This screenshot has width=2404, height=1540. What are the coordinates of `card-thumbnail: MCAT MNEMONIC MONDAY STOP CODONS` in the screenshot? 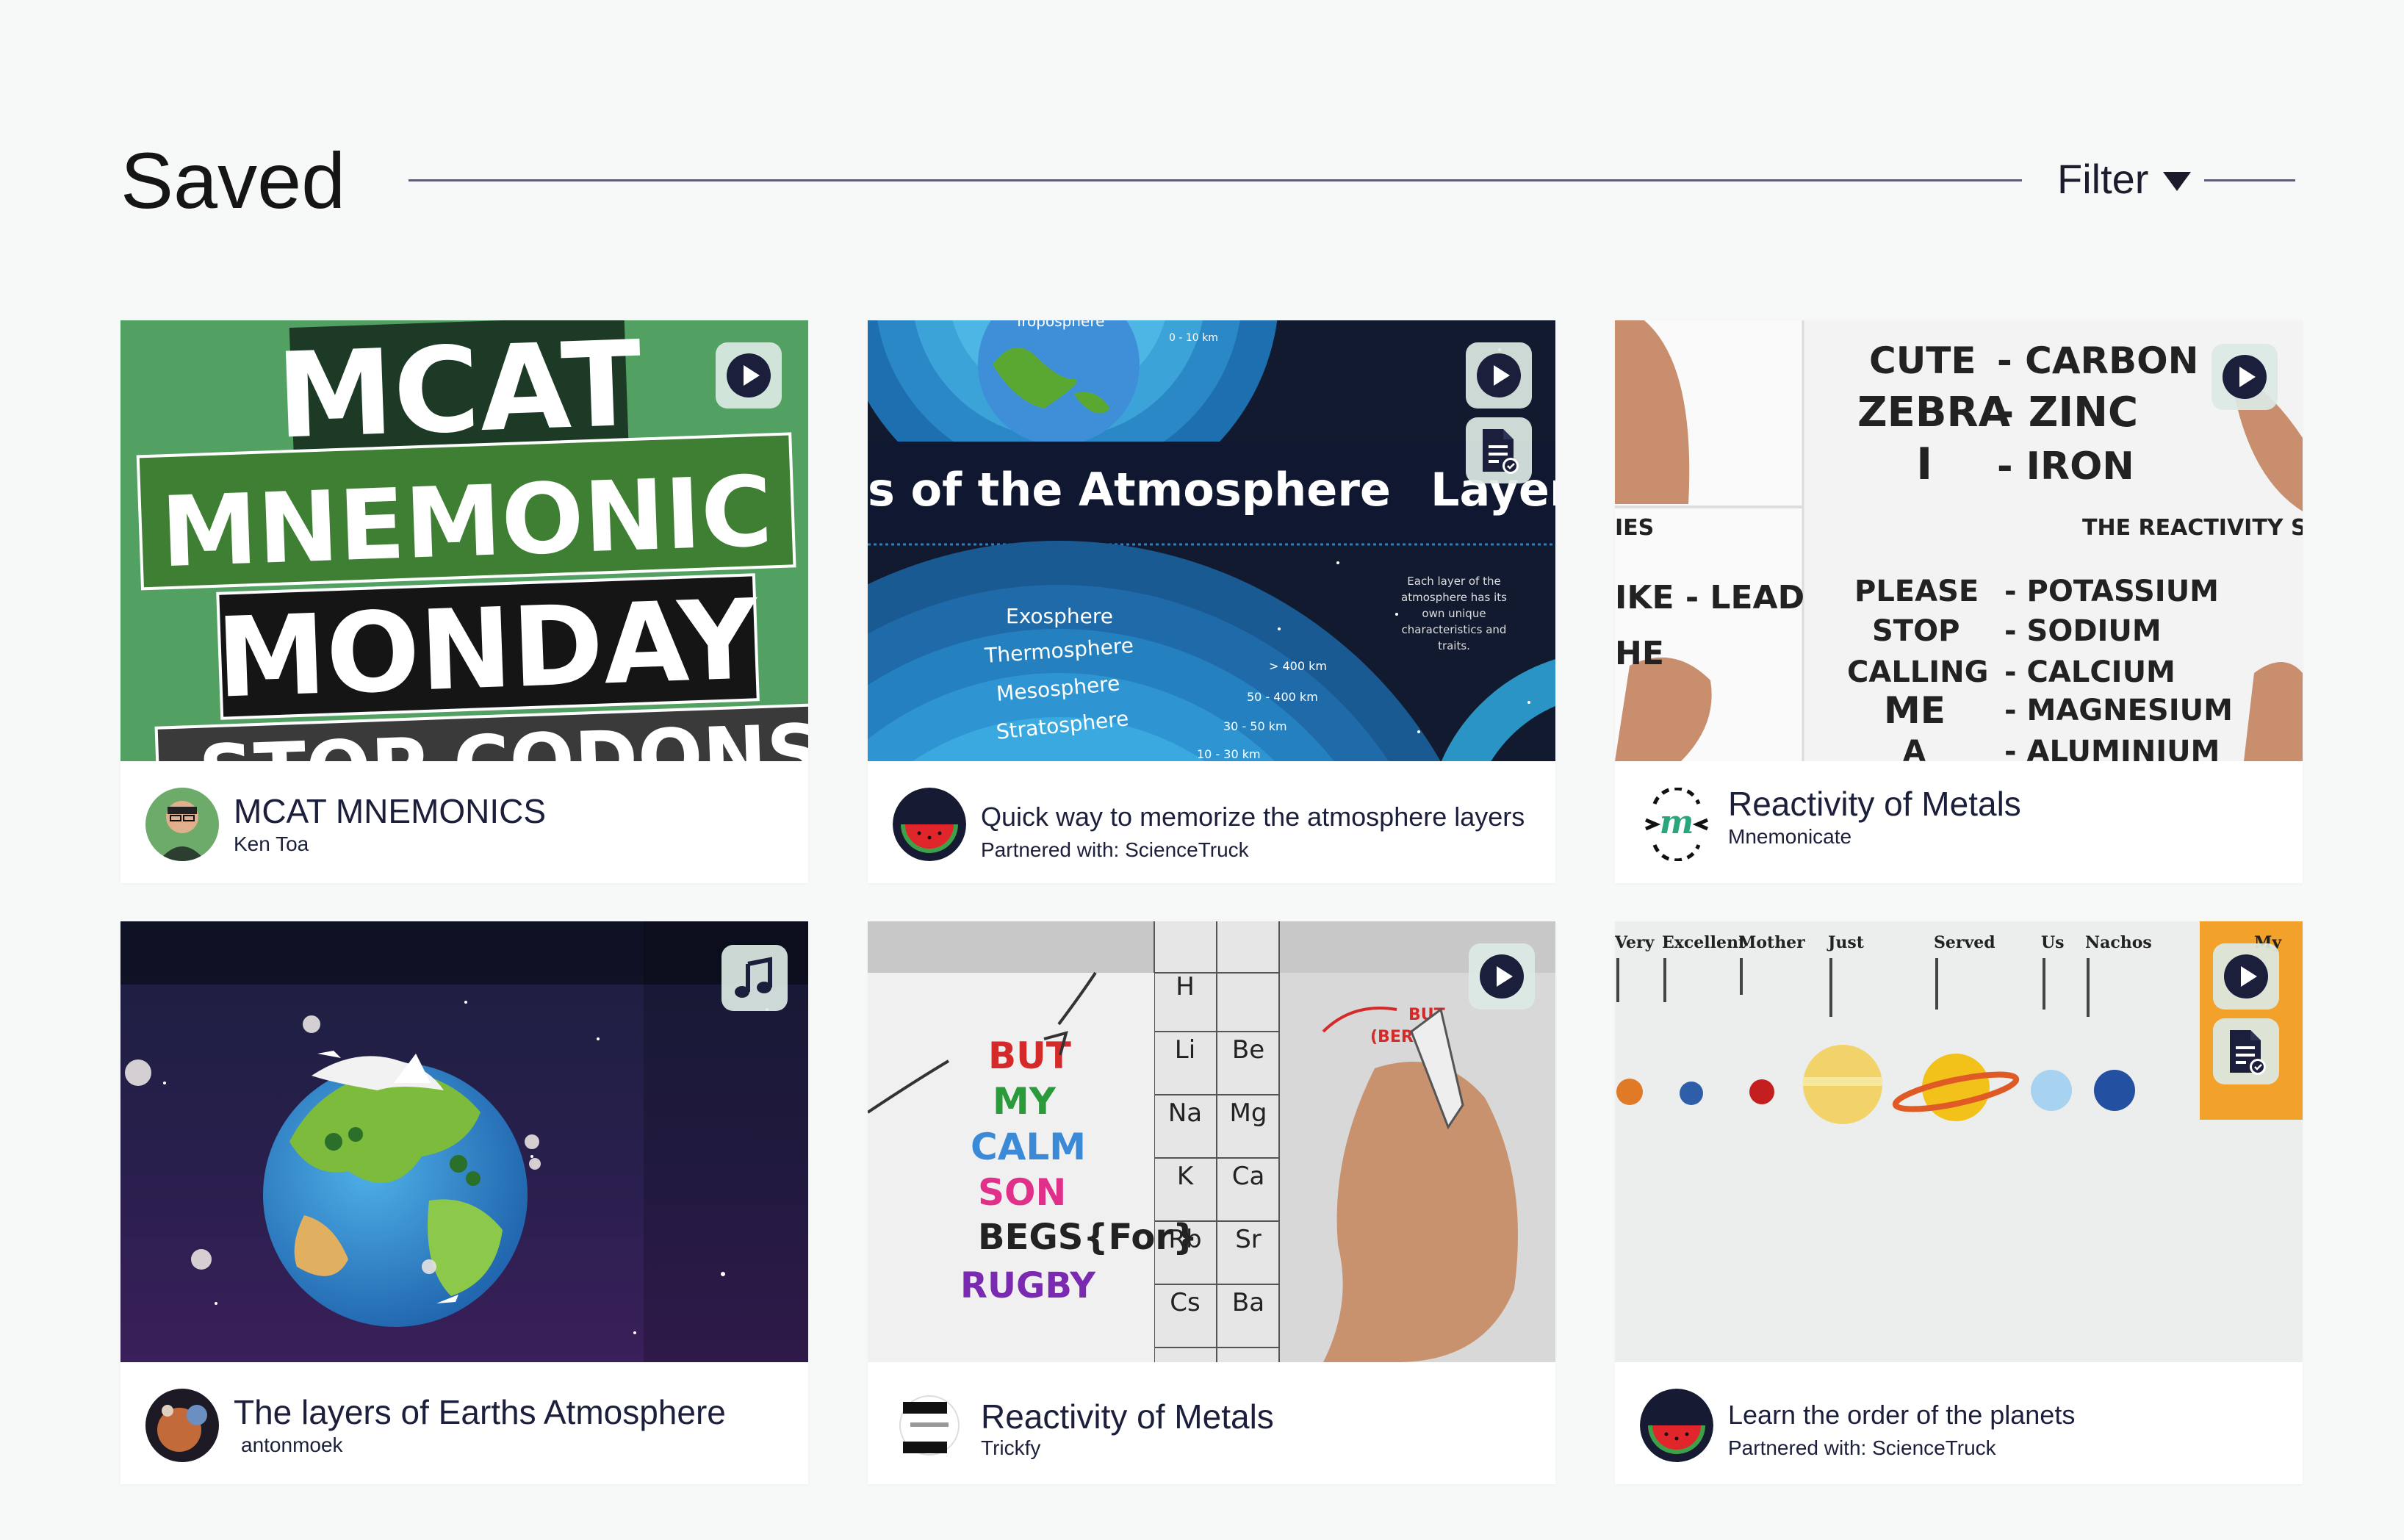 It's located at (464, 540).